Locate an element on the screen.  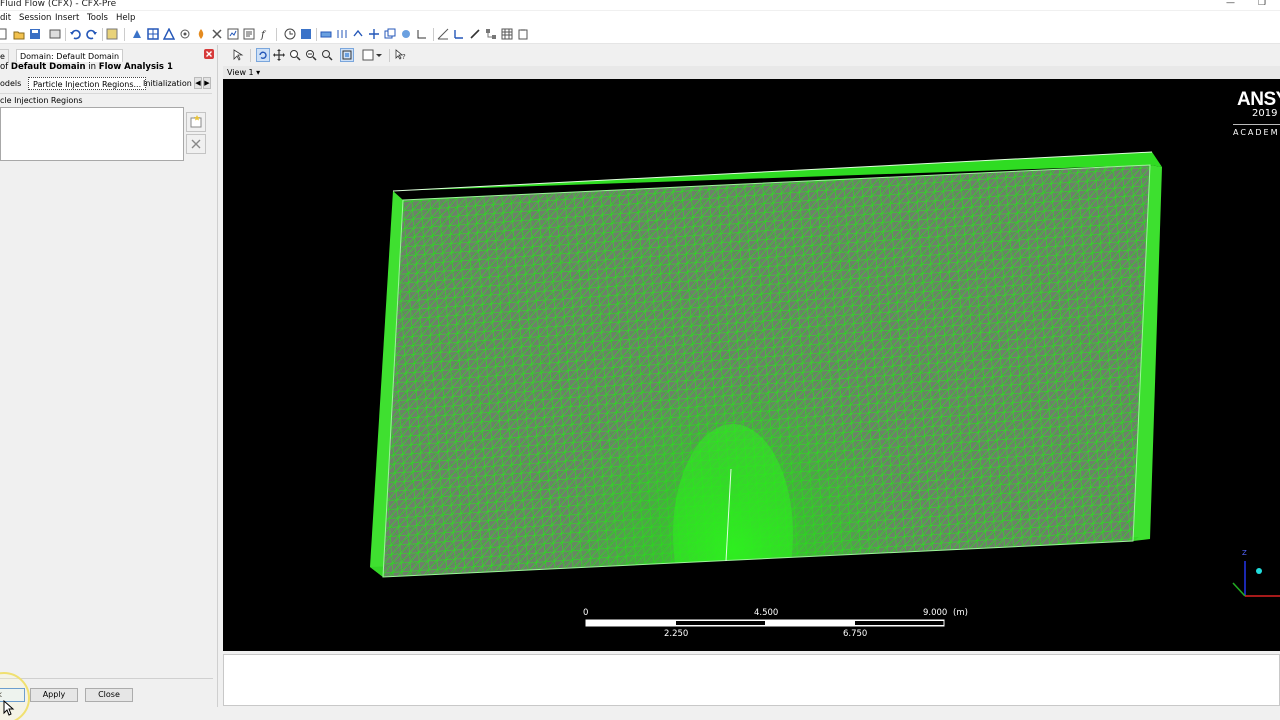
status-bar is located at coordinates (640, 713).